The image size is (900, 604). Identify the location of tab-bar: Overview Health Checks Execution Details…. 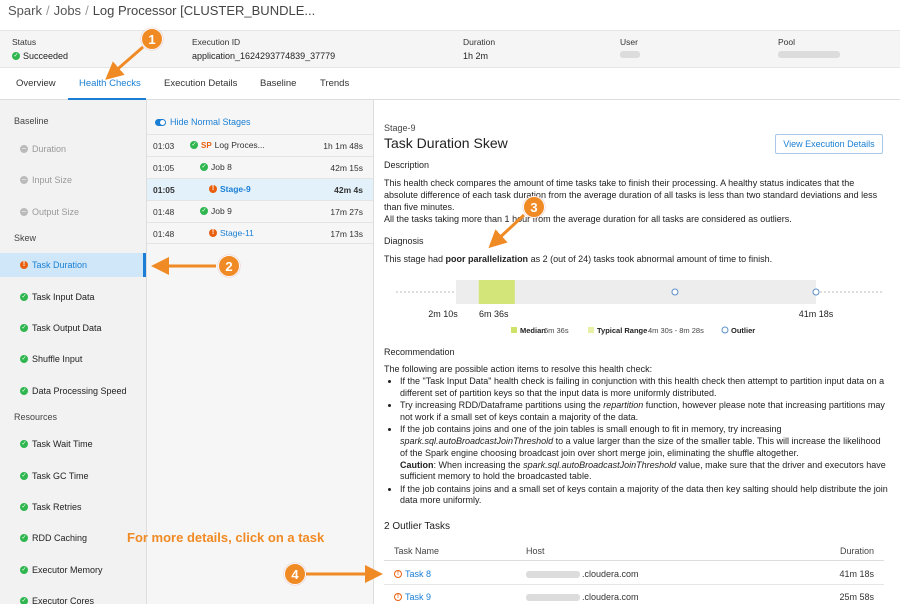
(450, 84).